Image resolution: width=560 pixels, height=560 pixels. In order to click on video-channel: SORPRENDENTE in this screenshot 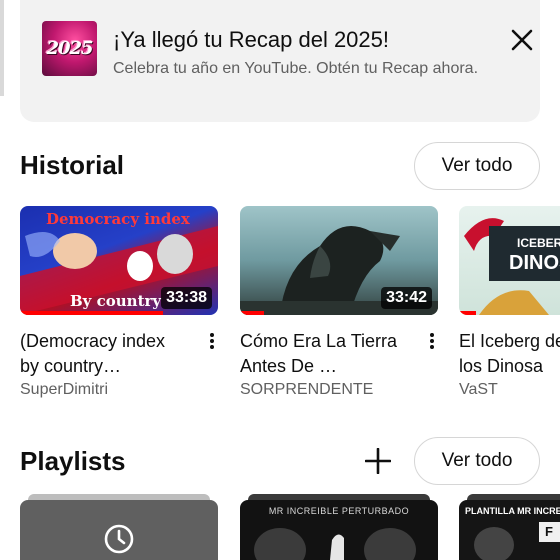, I will do `click(306, 390)`.